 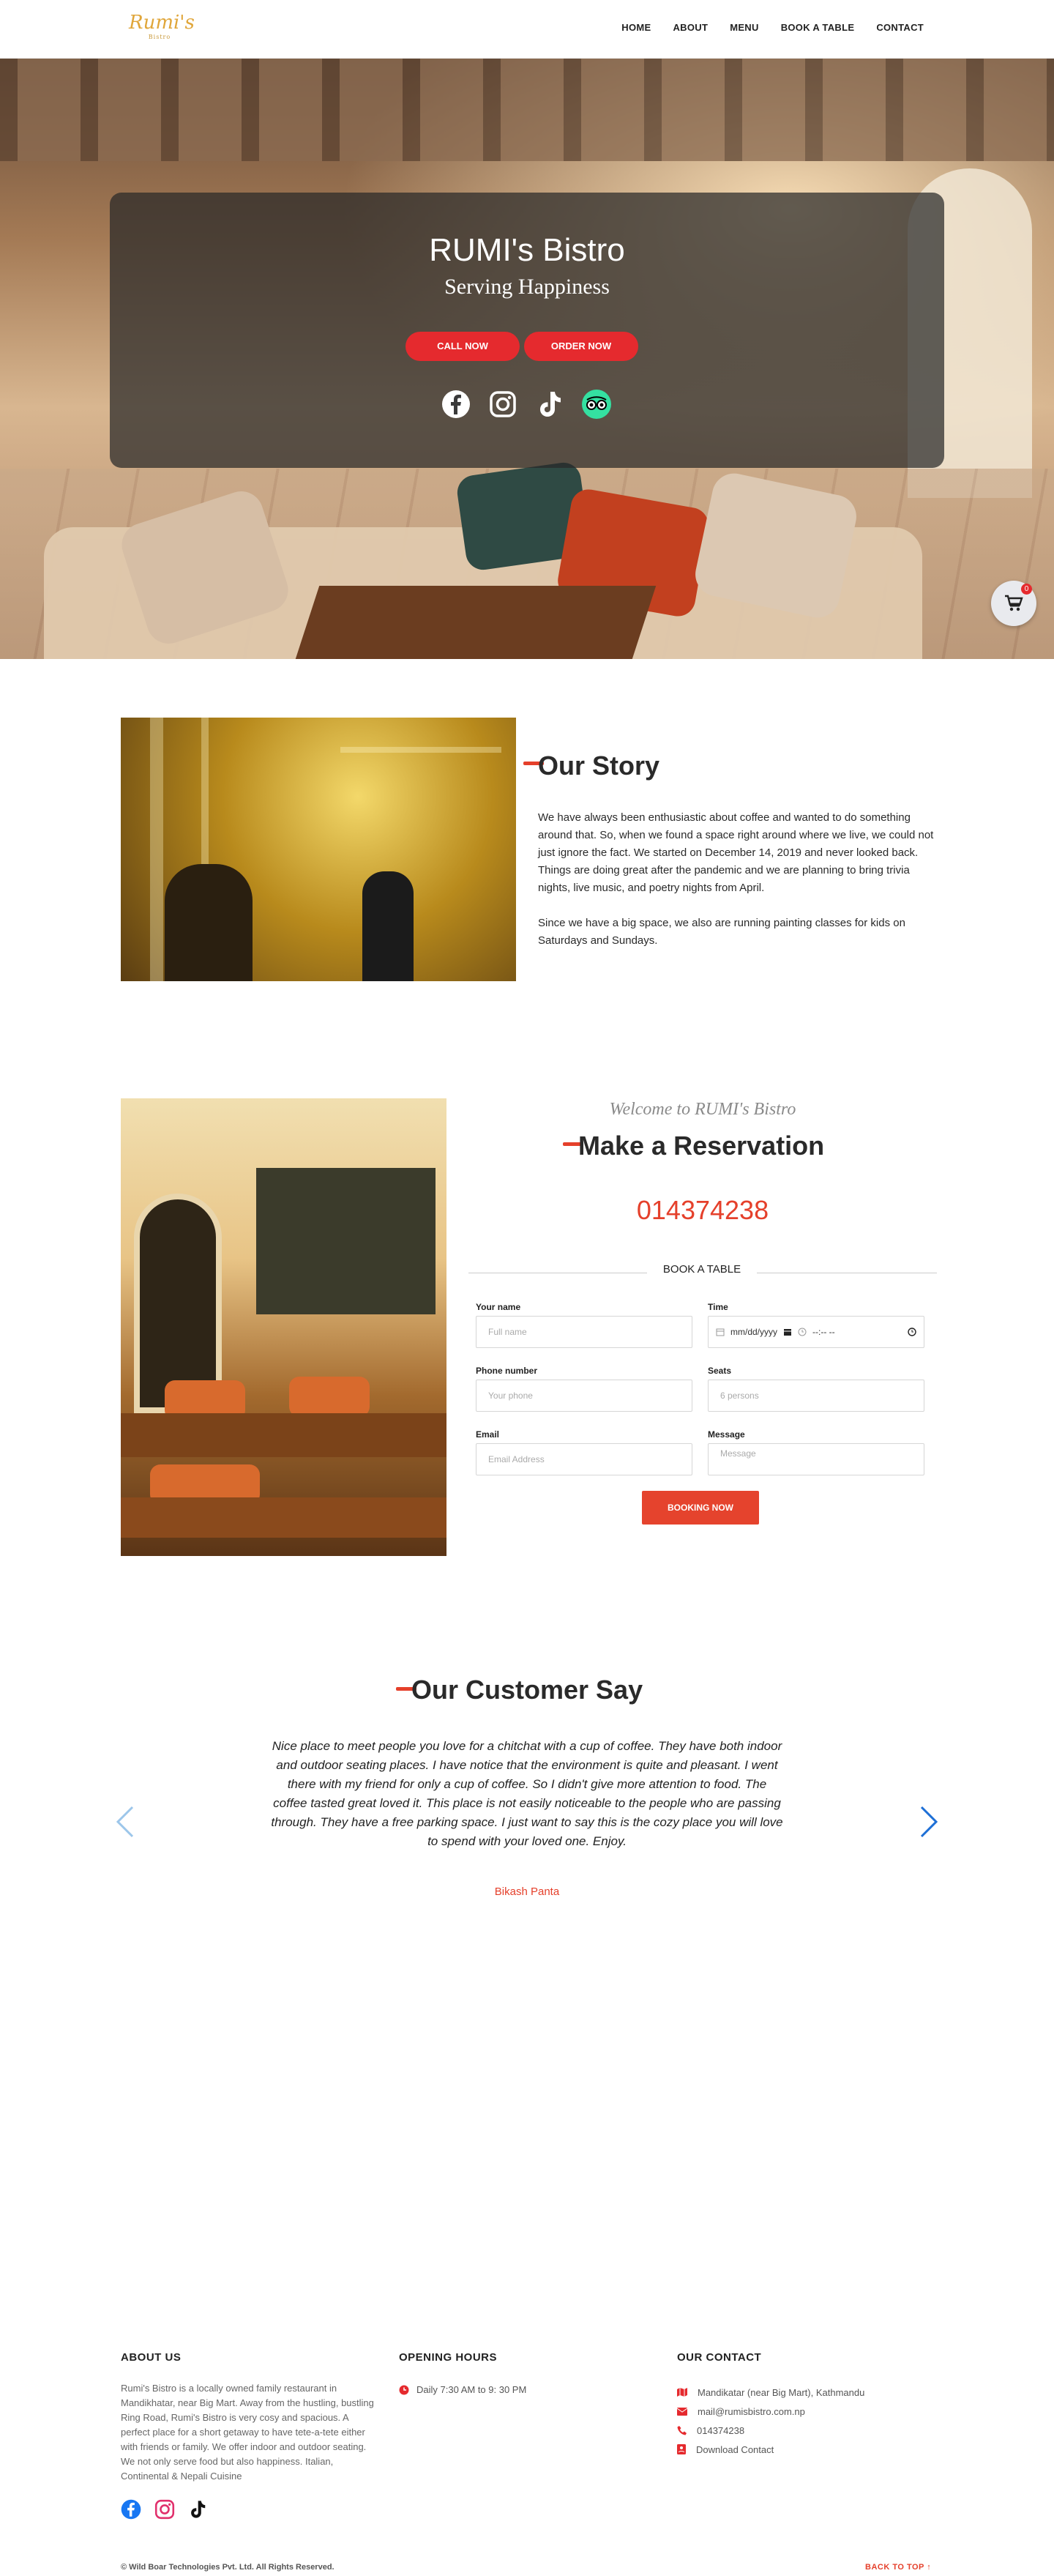 What do you see at coordinates (772, 27) in the screenshot?
I see `main-menu: HOME ABOUT MENU BOOK A TABLE CONTACT` at bounding box center [772, 27].